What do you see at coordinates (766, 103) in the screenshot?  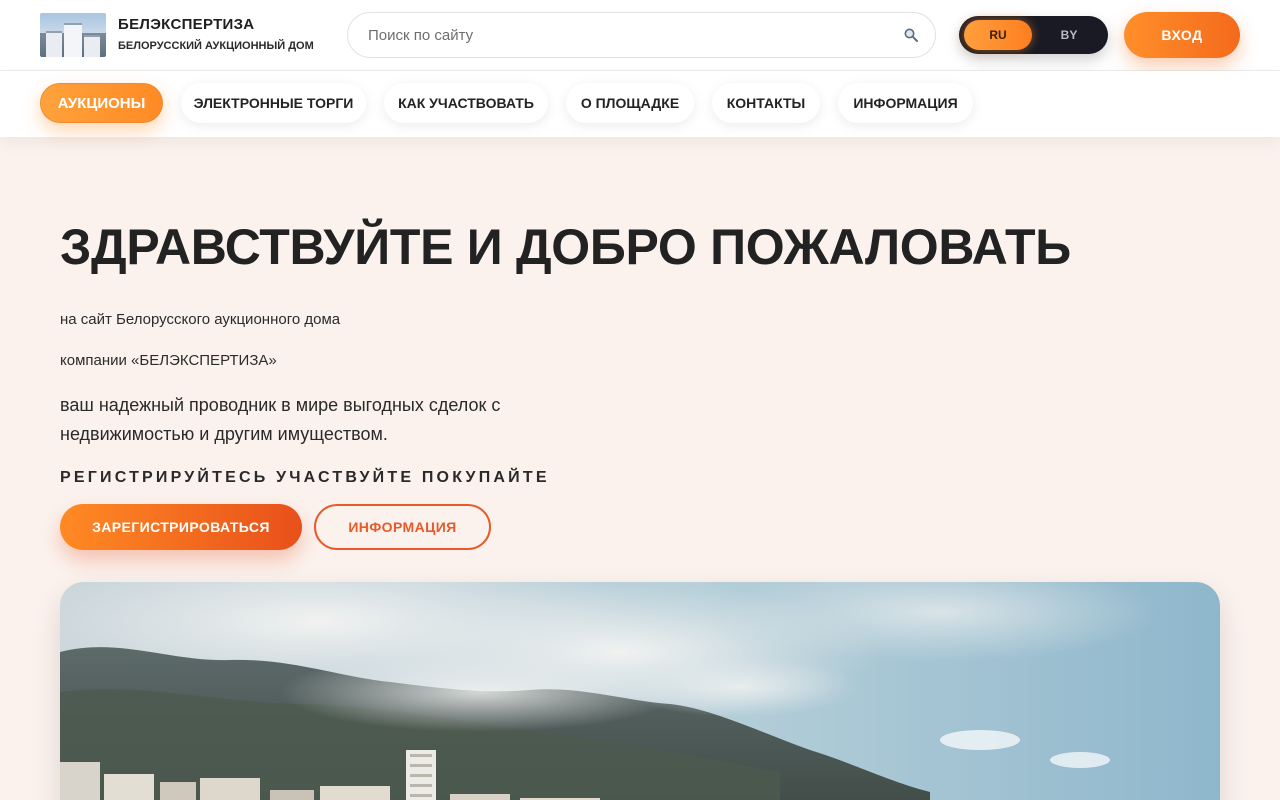 I see `nav-item-contacts: КОНТАКТЫ` at bounding box center [766, 103].